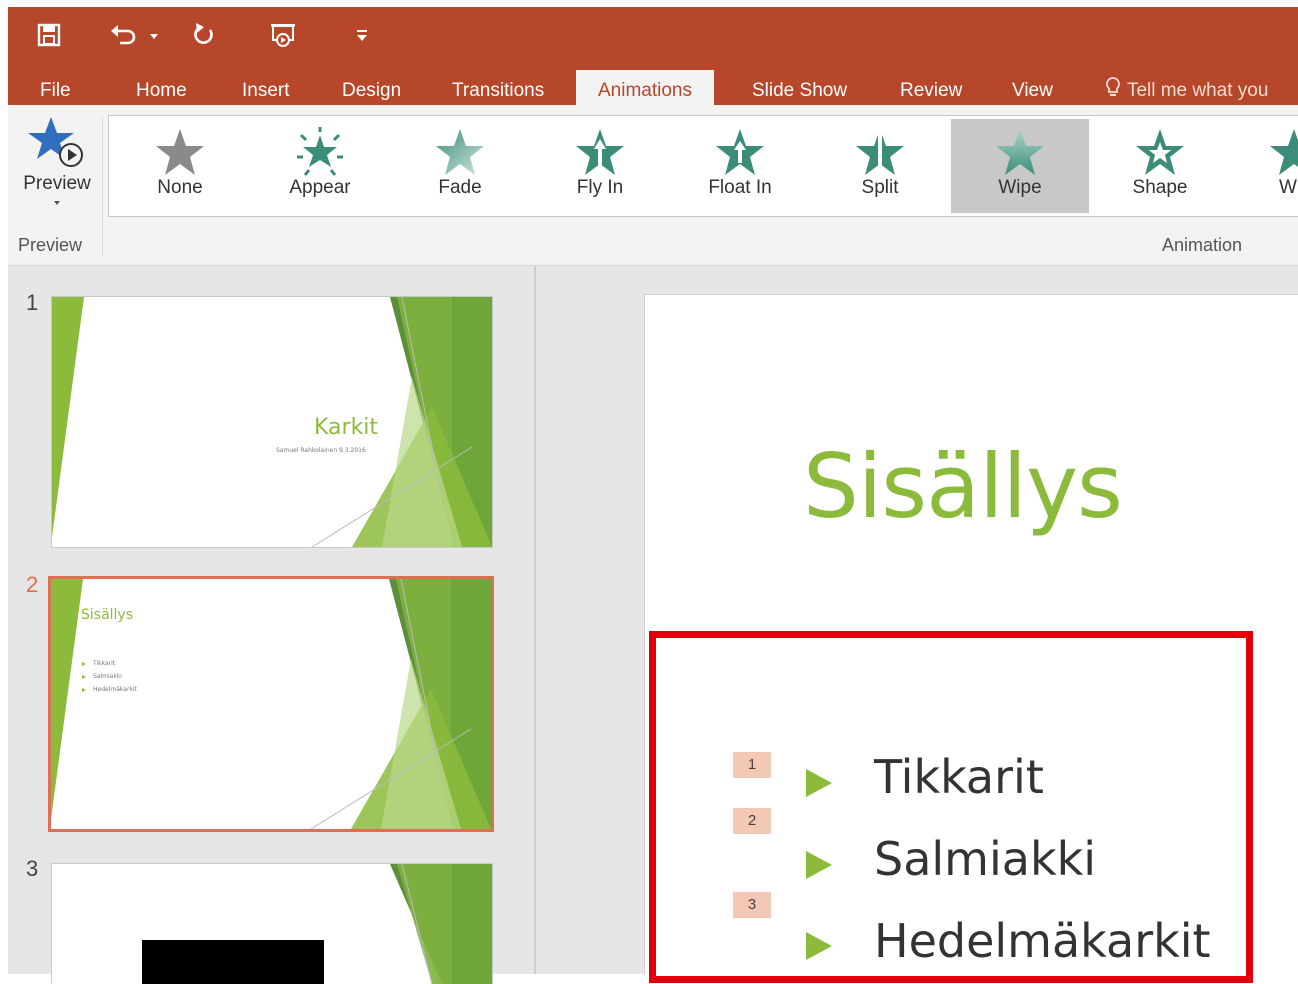  I want to click on animation-float-in: Float In, so click(740, 166).